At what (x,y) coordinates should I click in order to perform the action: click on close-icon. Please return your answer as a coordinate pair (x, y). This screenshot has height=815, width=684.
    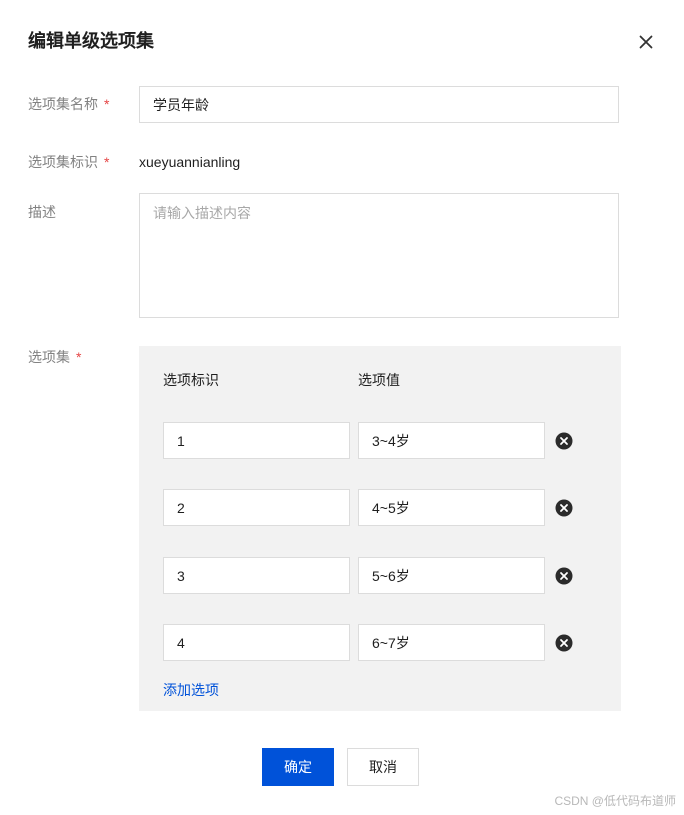
    Looking at the image, I should click on (646, 42).